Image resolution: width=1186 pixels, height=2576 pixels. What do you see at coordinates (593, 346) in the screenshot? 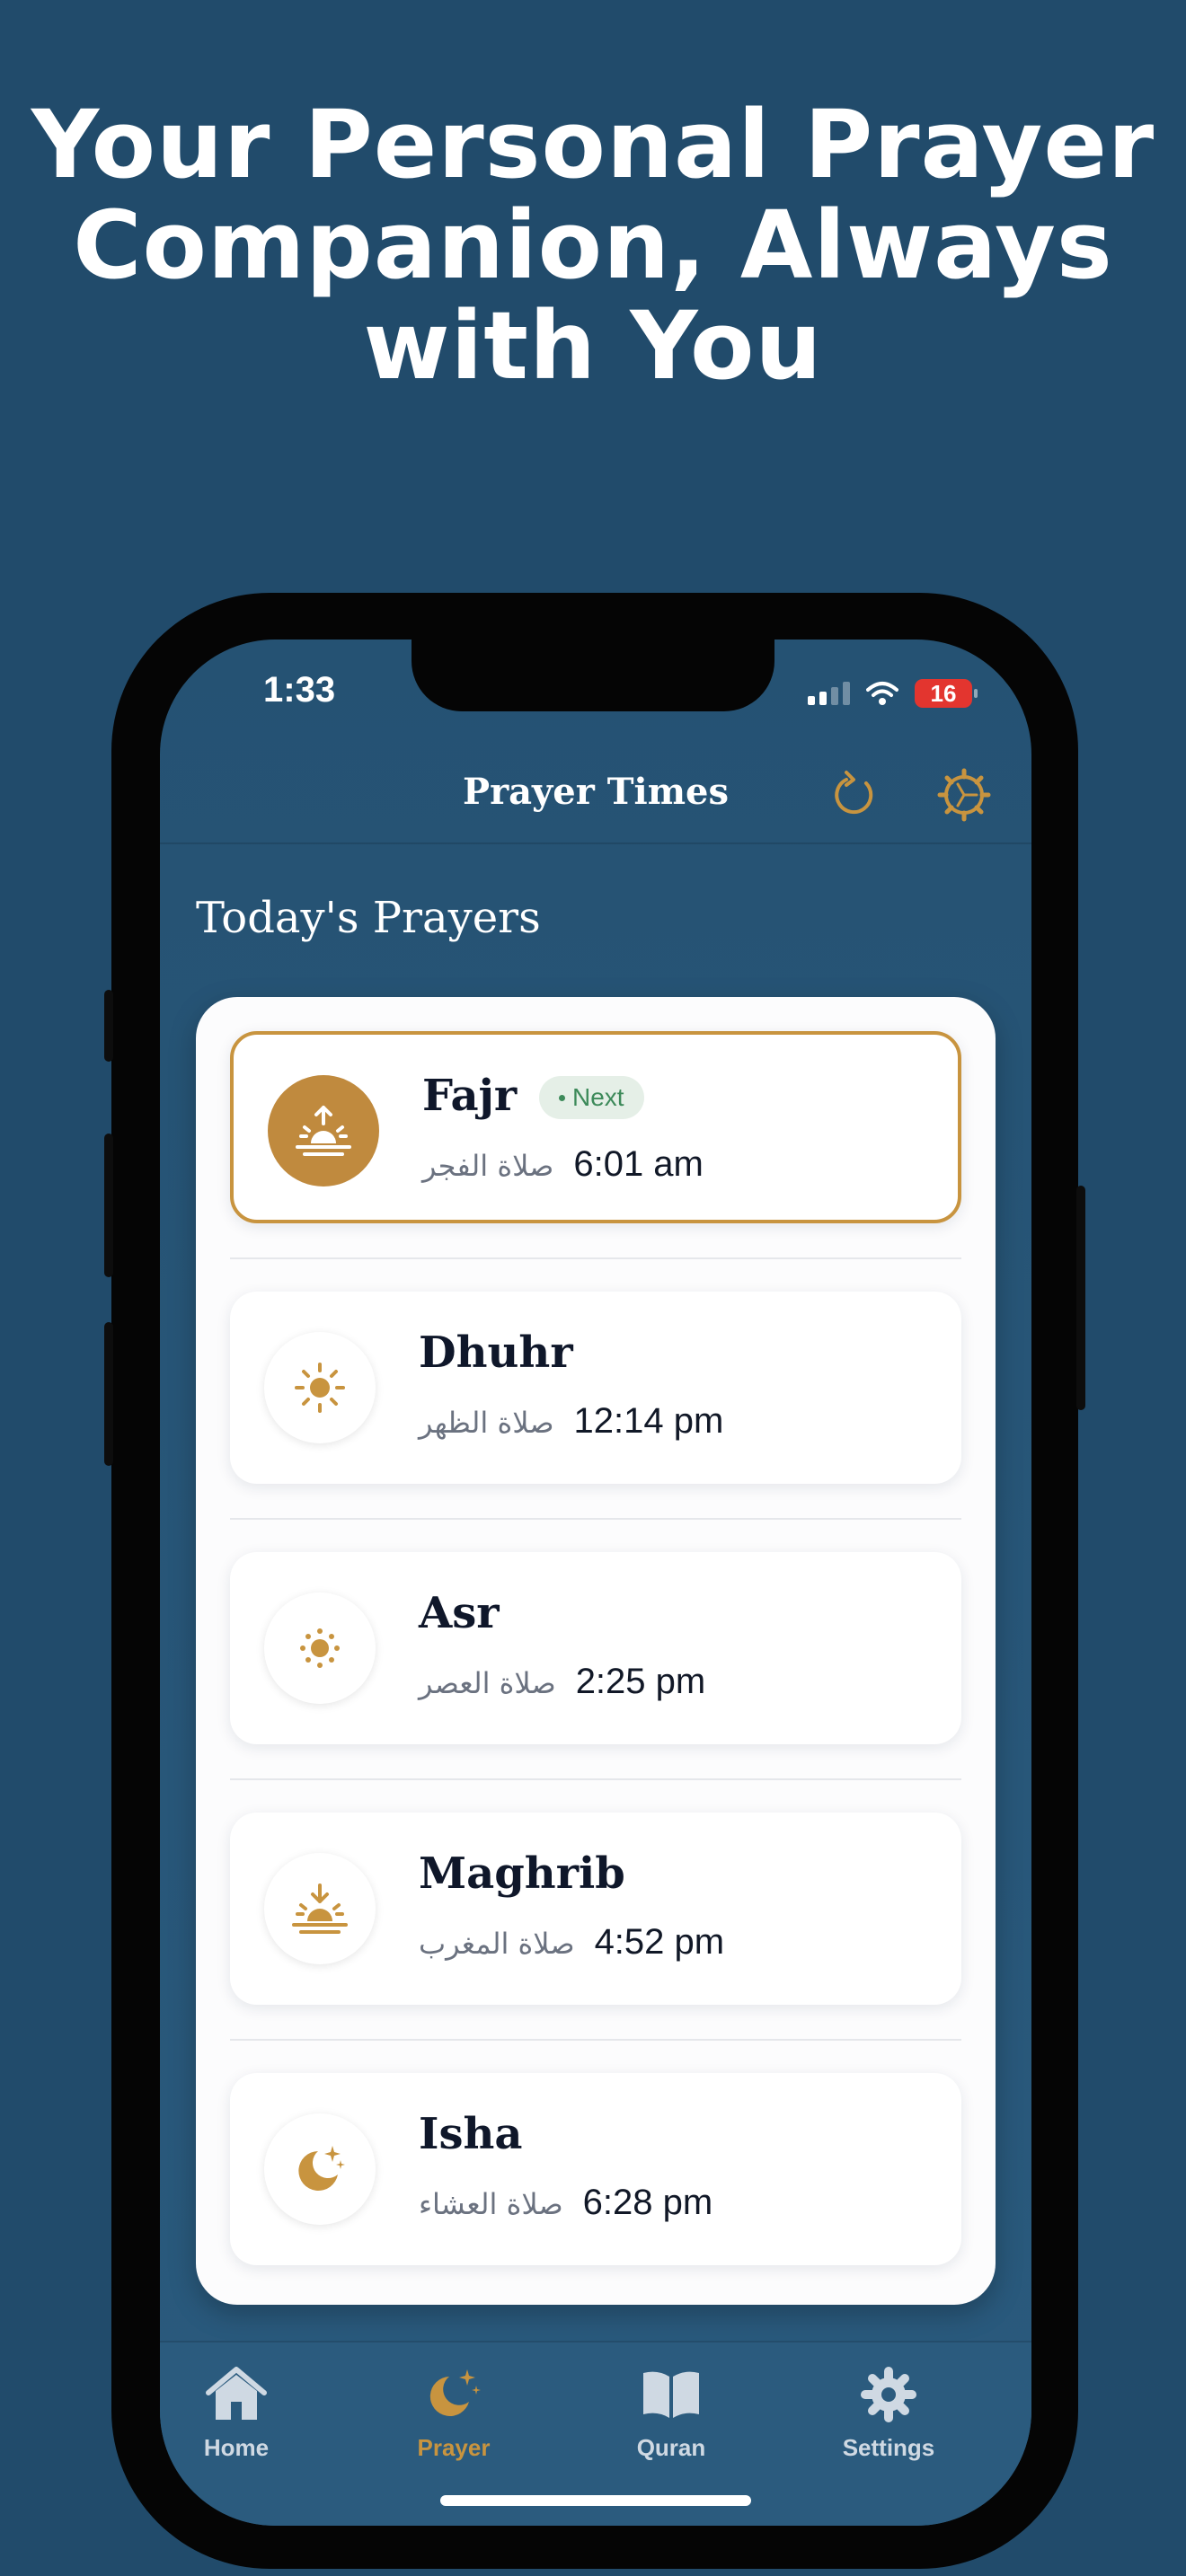
I see `hero-line-3: with You` at bounding box center [593, 346].